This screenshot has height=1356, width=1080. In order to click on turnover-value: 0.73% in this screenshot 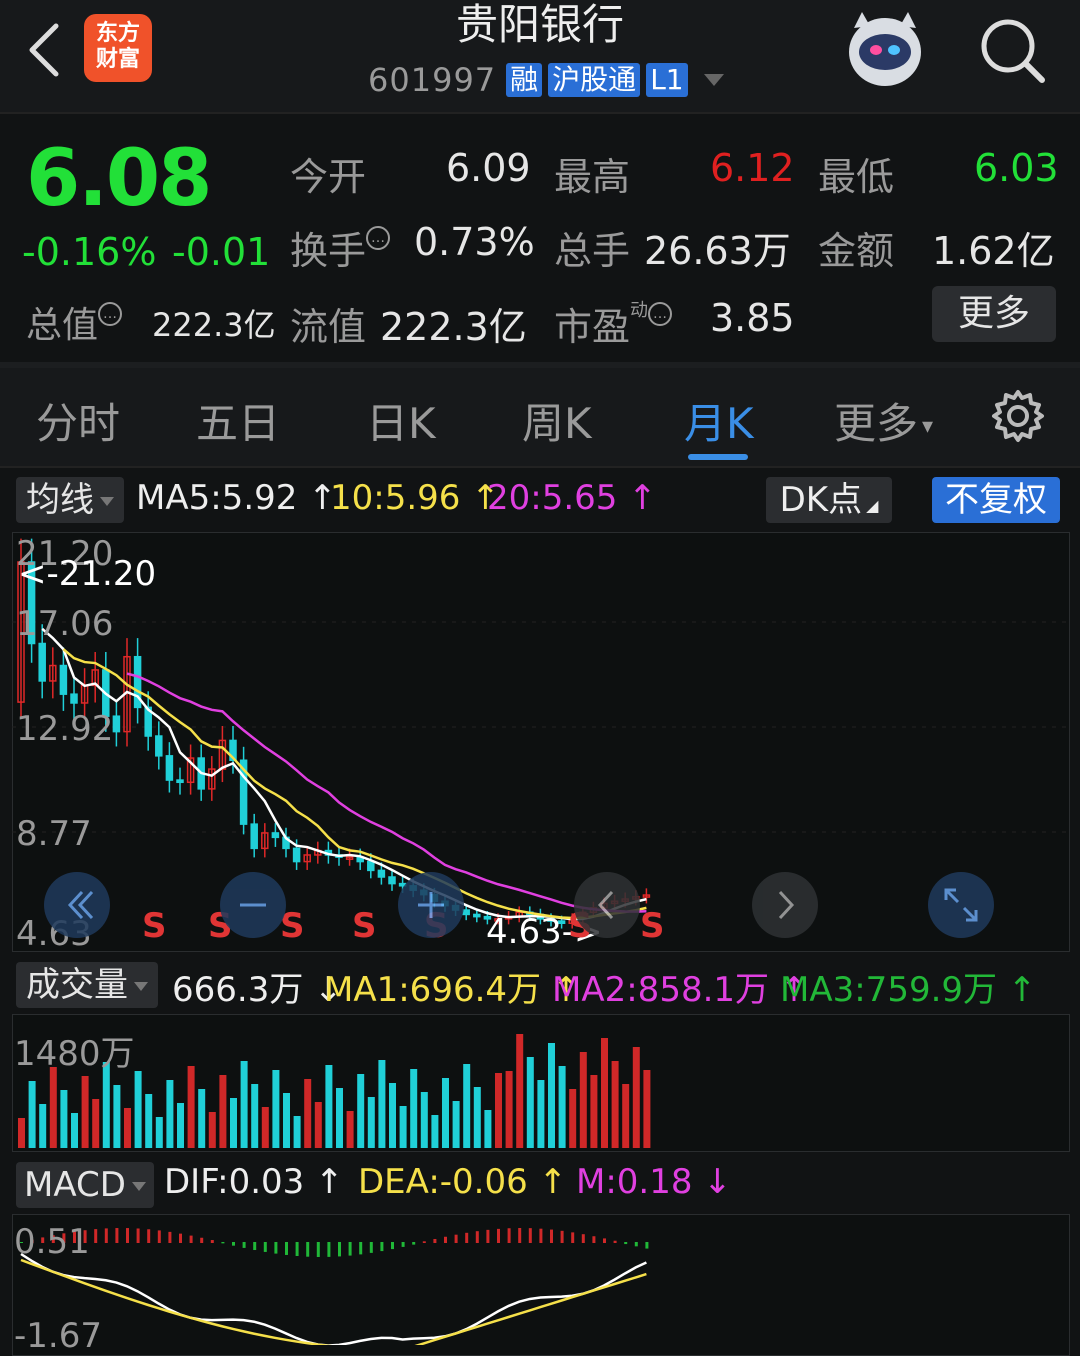, I will do `click(474, 242)`.